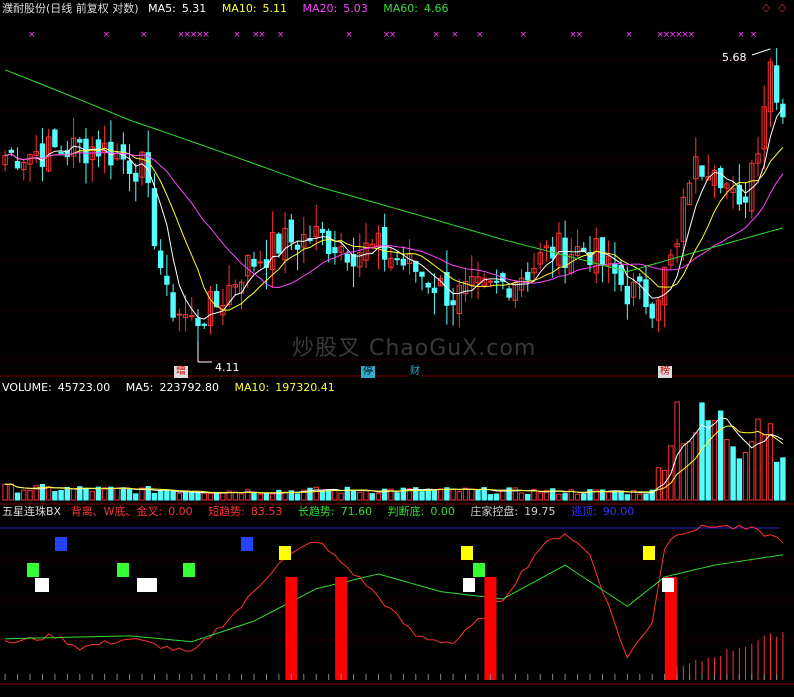 The image size is (794, 697). Describe the element at coordinates (70, 8) in the screenshot. I see `stock-title: 濮耐股份(日线 前复权 对数)` at that location.